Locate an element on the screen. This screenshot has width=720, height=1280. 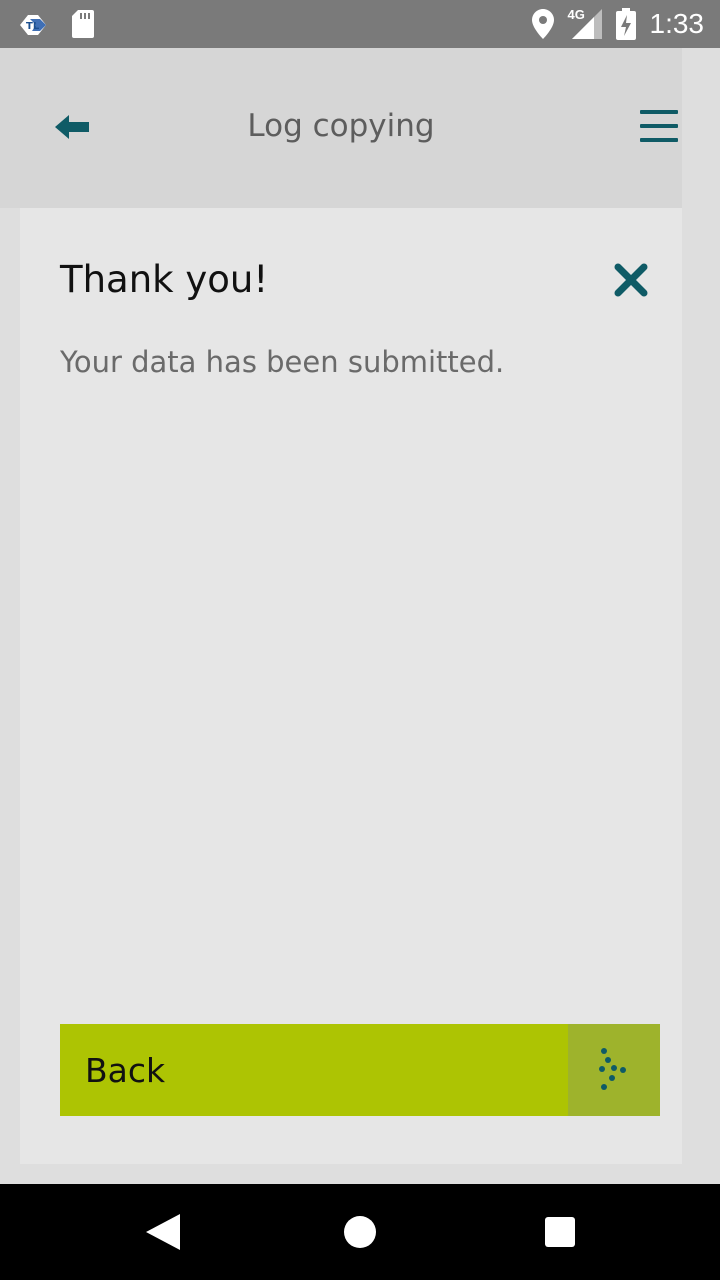
left-gutter is located at coordinates (10, 696).